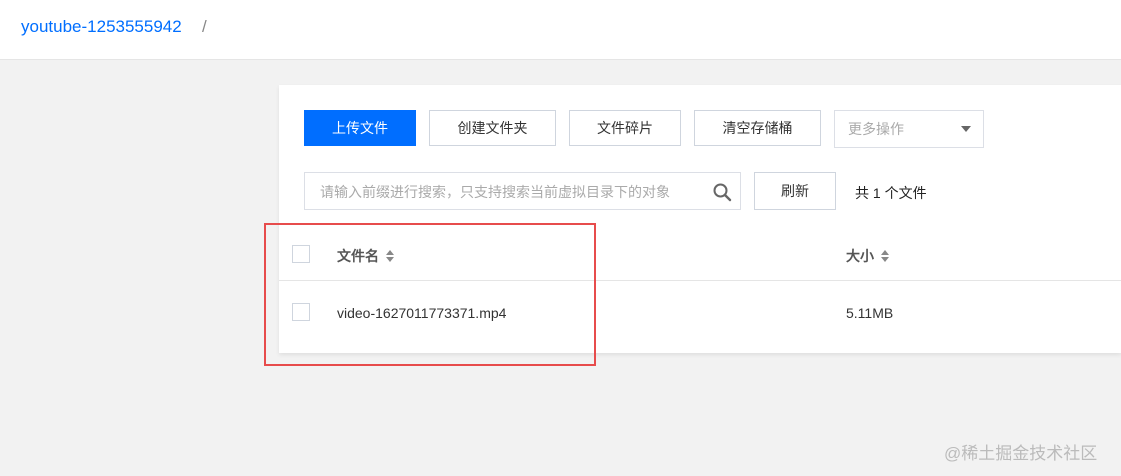  I want to click on create-folder-button: 创建文件夹, so click(492, 128).